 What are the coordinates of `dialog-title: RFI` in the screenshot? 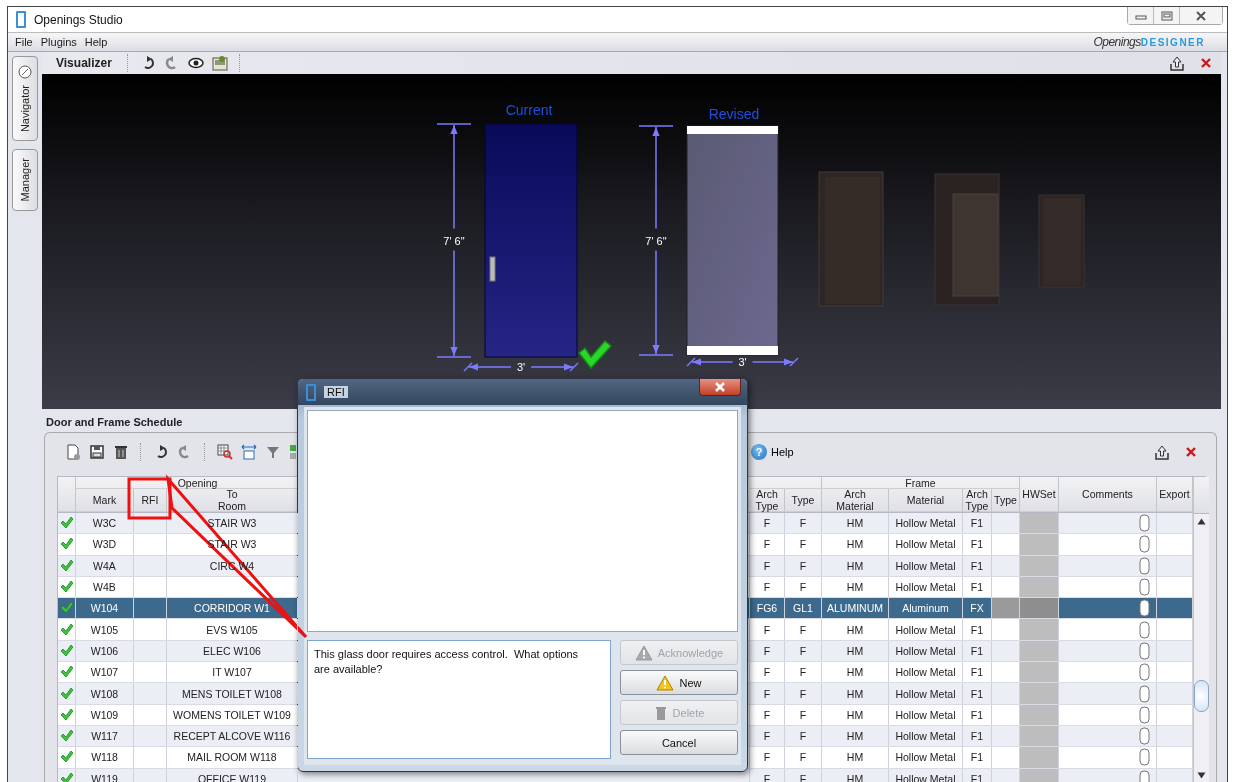 It's located at (336, 392).